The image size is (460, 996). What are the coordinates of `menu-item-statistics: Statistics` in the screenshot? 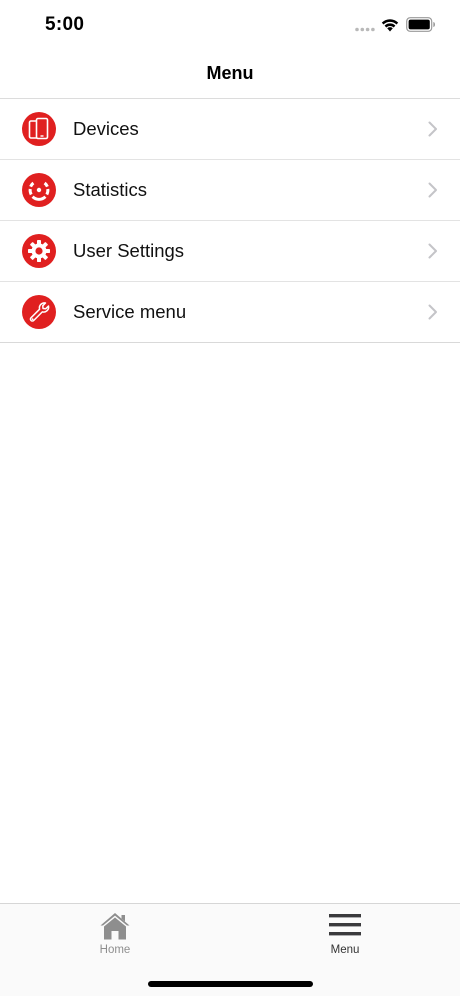 It's located at (230, 190).